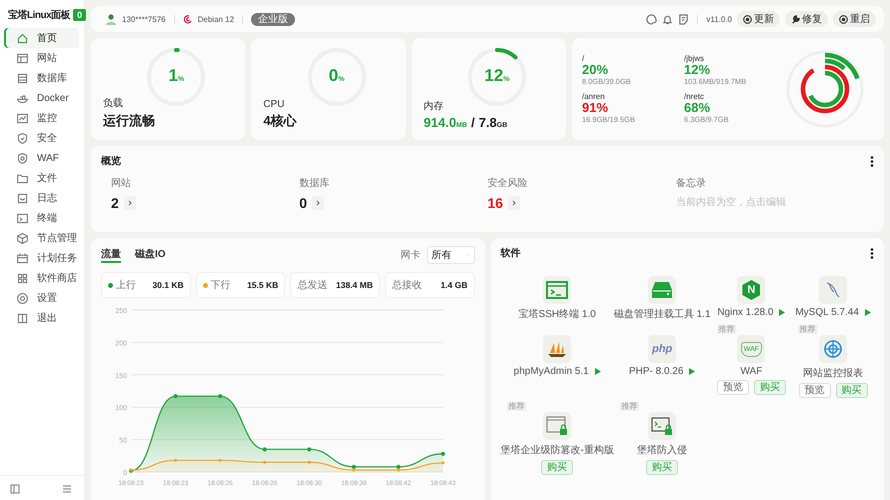 This screenshot has height=500, width=890. I want to click on overview-count: 16, so click(496, 203).